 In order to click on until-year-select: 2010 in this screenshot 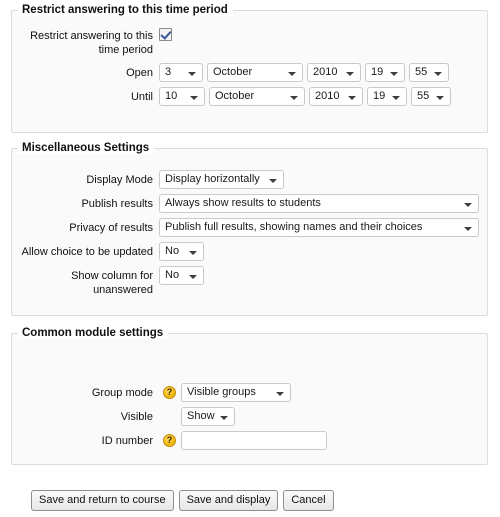, I will do `click(336, 96)`.